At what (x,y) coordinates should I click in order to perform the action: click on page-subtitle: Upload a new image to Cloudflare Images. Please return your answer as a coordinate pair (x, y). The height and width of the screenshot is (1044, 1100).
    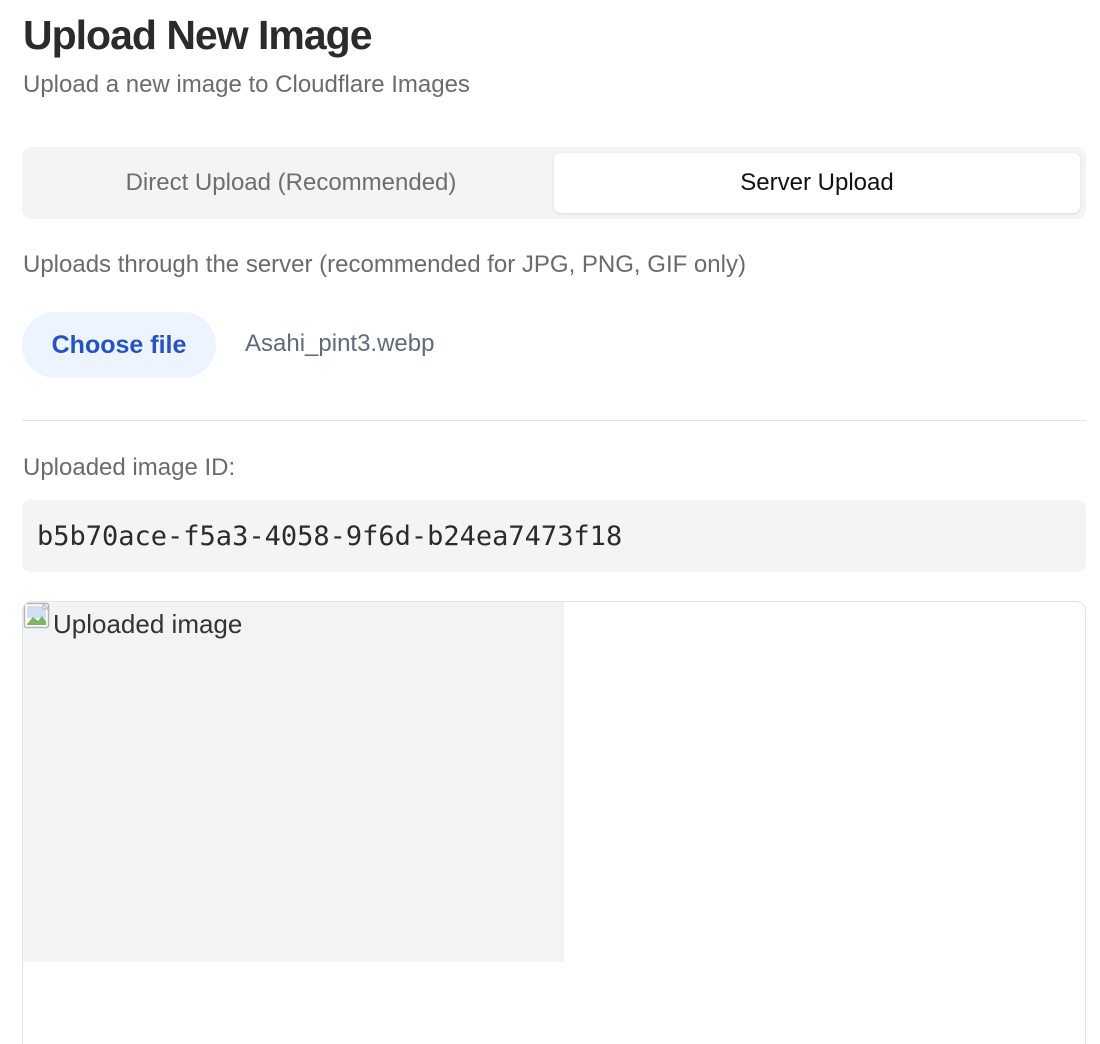
    Looking at the image, I should click on (246, 84).